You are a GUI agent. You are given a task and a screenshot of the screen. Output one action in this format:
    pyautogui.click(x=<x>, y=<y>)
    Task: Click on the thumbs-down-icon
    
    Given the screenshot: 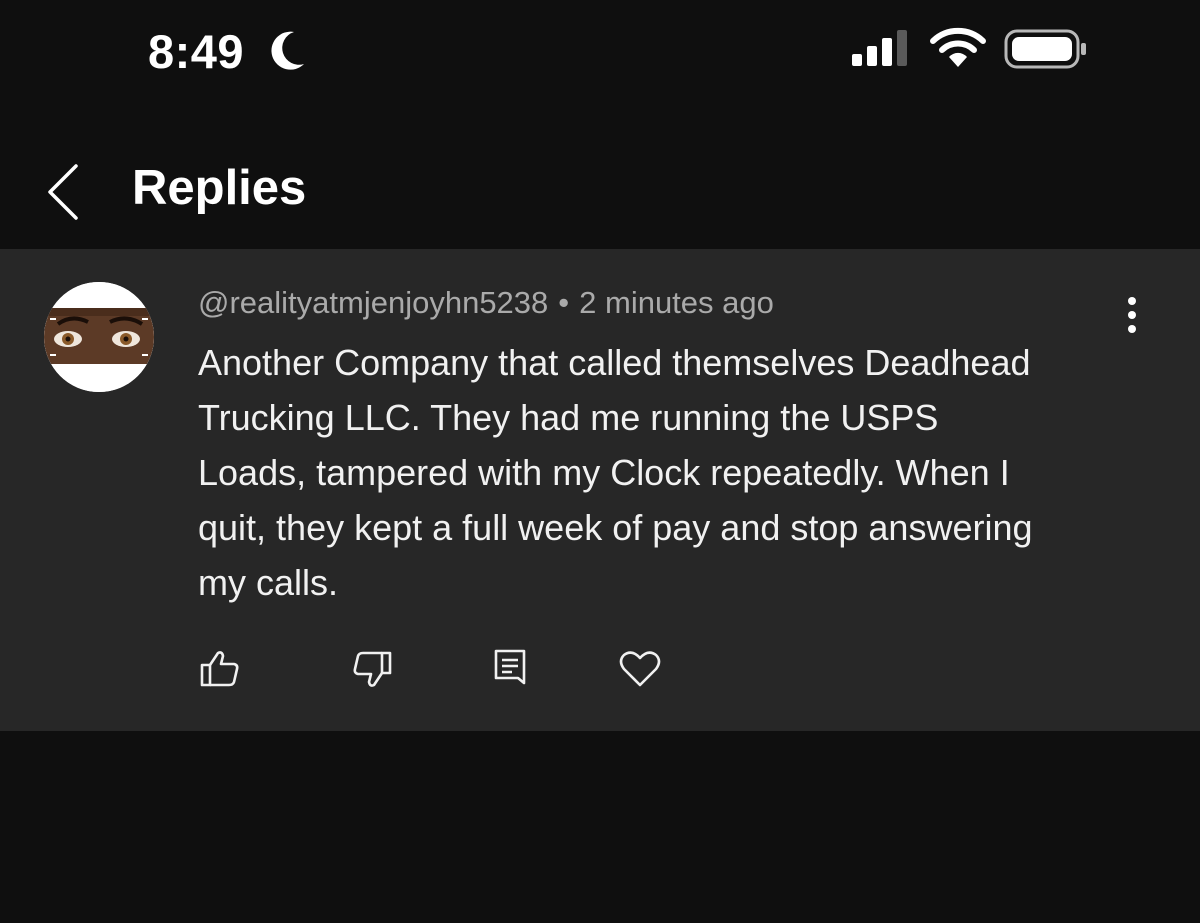 What is the action you would take?
    pyautogui.click(x=372, y=669)
    